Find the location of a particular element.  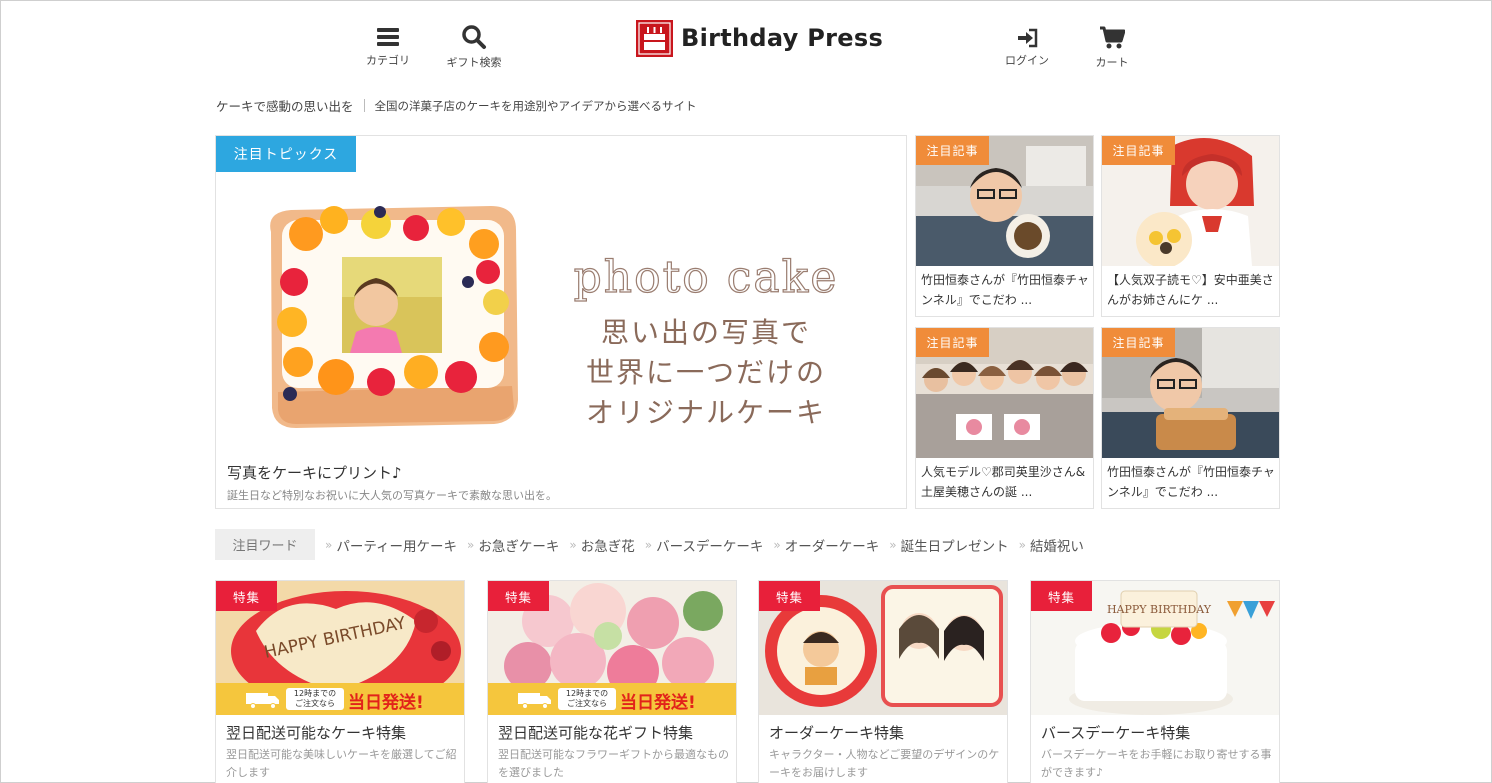

site-logo: Birthday Press is located at coordinates (759, 38).